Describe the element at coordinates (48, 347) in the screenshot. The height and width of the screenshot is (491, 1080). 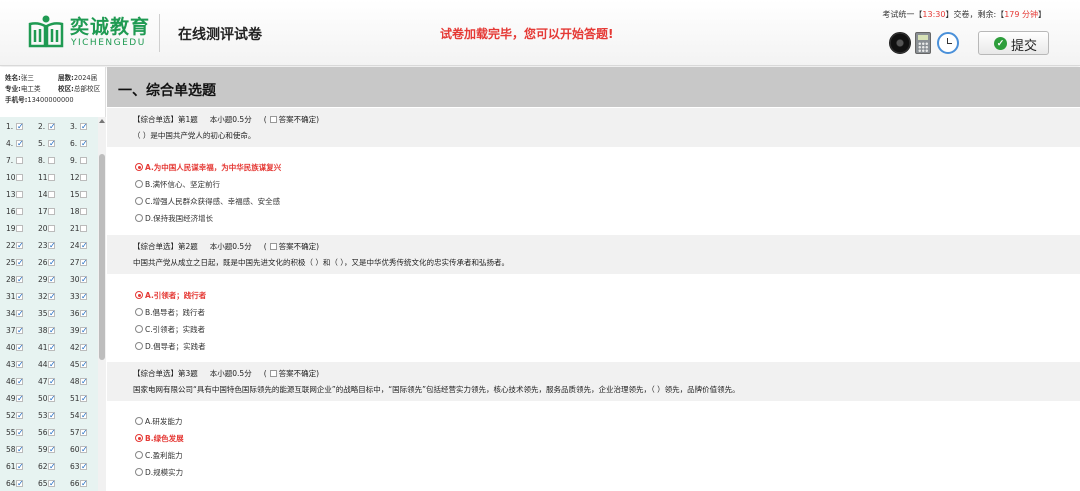
I see `question-nav-item: 41. ✓` at that location.